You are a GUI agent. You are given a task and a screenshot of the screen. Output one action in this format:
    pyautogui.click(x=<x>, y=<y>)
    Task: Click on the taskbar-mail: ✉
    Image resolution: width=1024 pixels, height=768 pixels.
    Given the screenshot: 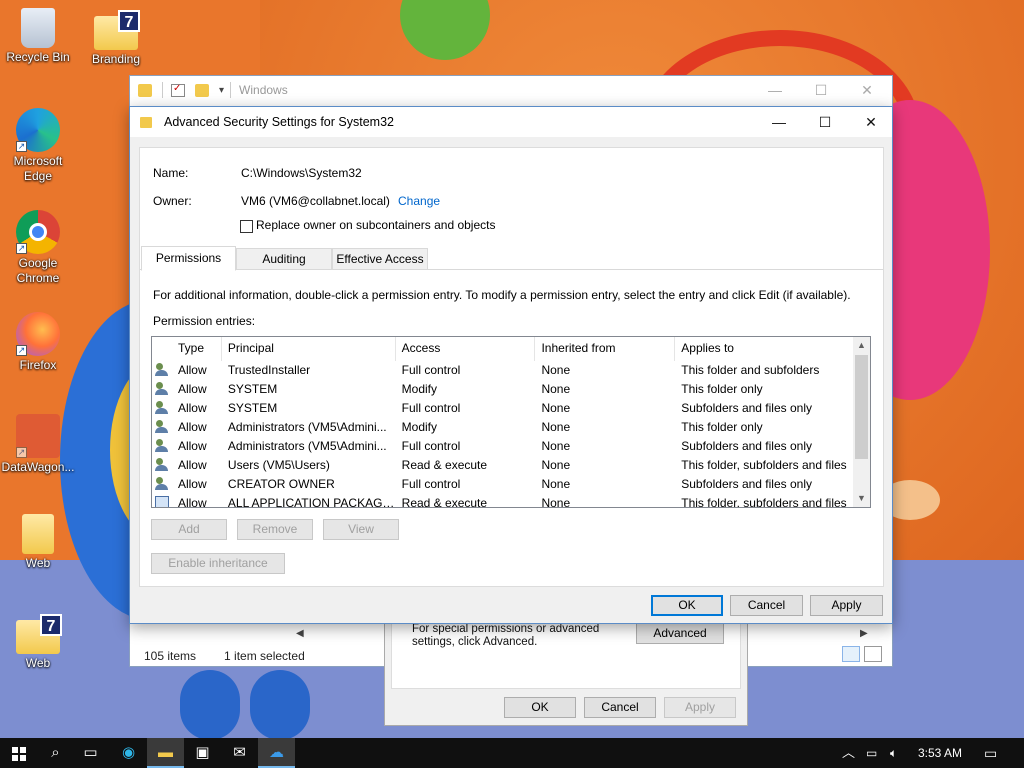 What is the action you would take?
    pyautogui.click(x=239, y=753)
    